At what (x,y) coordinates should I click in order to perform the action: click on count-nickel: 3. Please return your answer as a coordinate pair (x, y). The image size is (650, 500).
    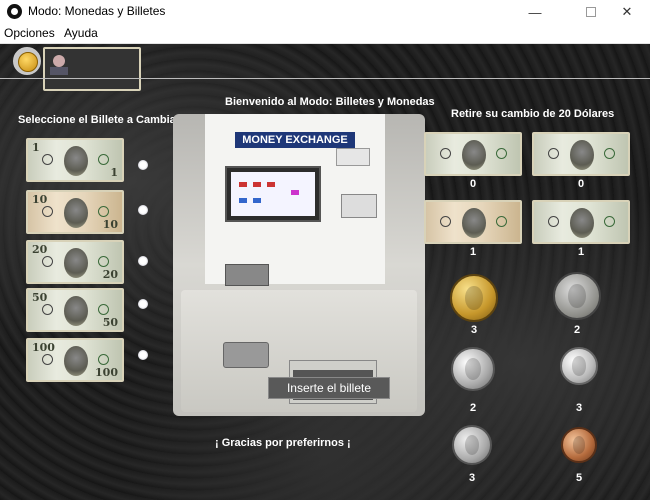
    Looking at the image, I should click on (472, 478).